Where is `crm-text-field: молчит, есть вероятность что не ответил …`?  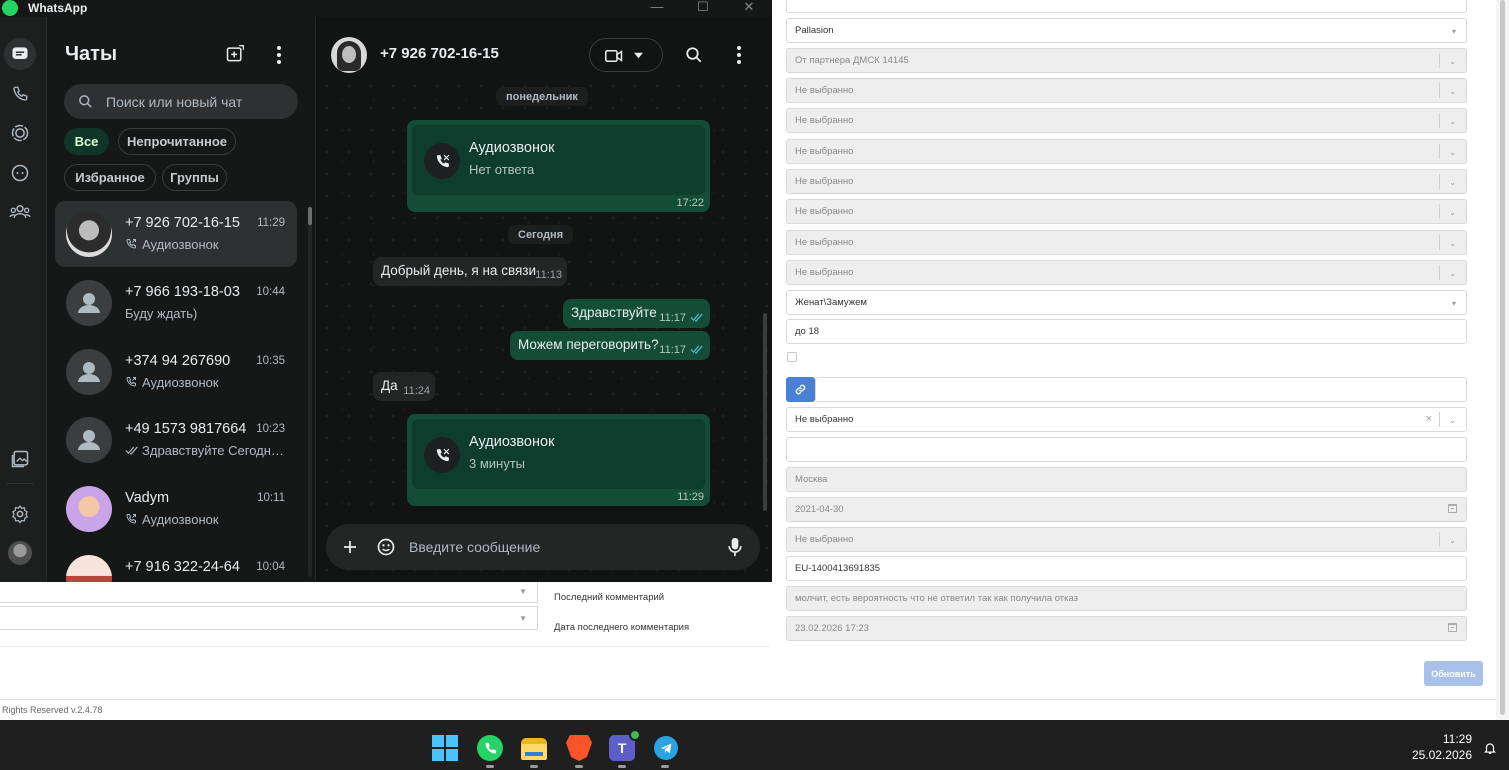 crm-text-field: молчит, есть вероятность что не ответил … is located at coordinates (1126, 598).